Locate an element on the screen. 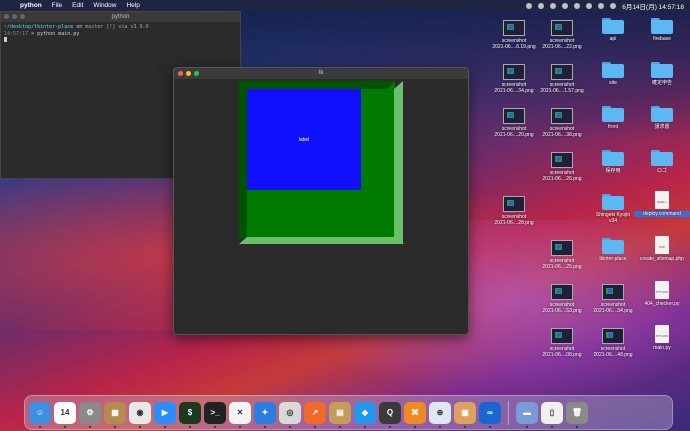  system-preferences-icon: ⚙ is located at coordinates (90, 414).